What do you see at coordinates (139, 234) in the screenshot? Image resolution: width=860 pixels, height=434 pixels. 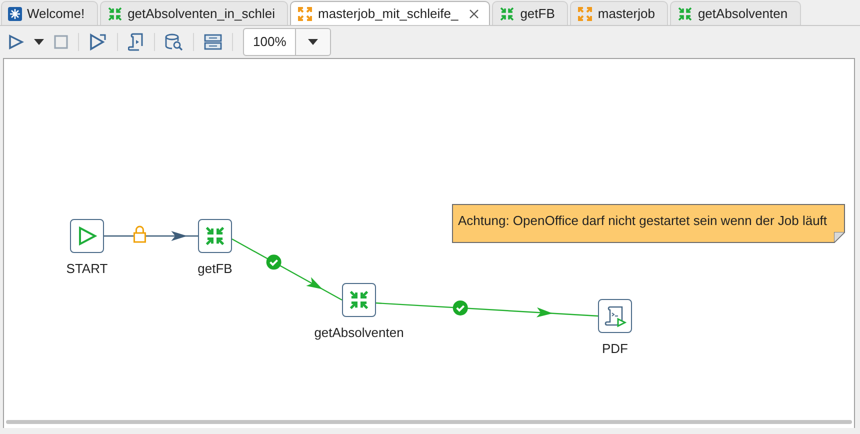 I see `lock-icon` at bounding box center [139, 234].